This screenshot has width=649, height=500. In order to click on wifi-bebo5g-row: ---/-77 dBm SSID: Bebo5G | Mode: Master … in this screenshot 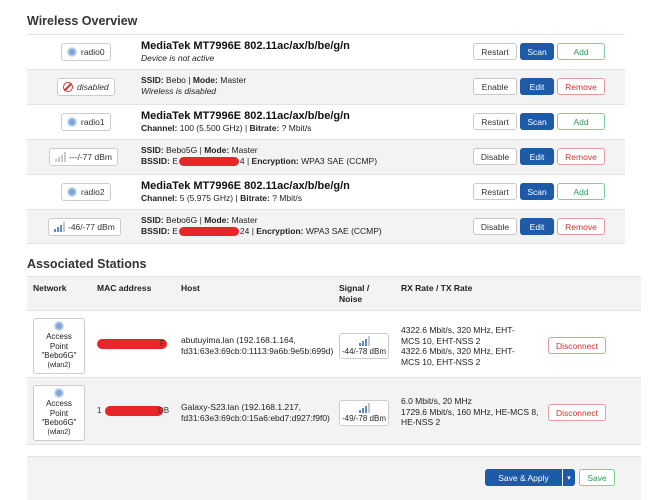, I will do `click(326, 156)`.